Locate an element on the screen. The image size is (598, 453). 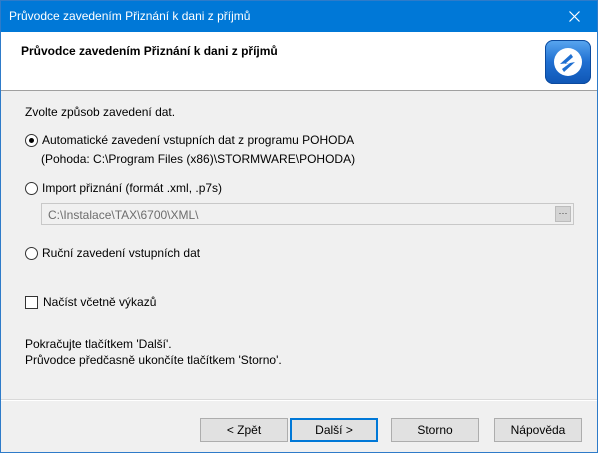
cancel-button: Storno is located at coordinates (435, 430).